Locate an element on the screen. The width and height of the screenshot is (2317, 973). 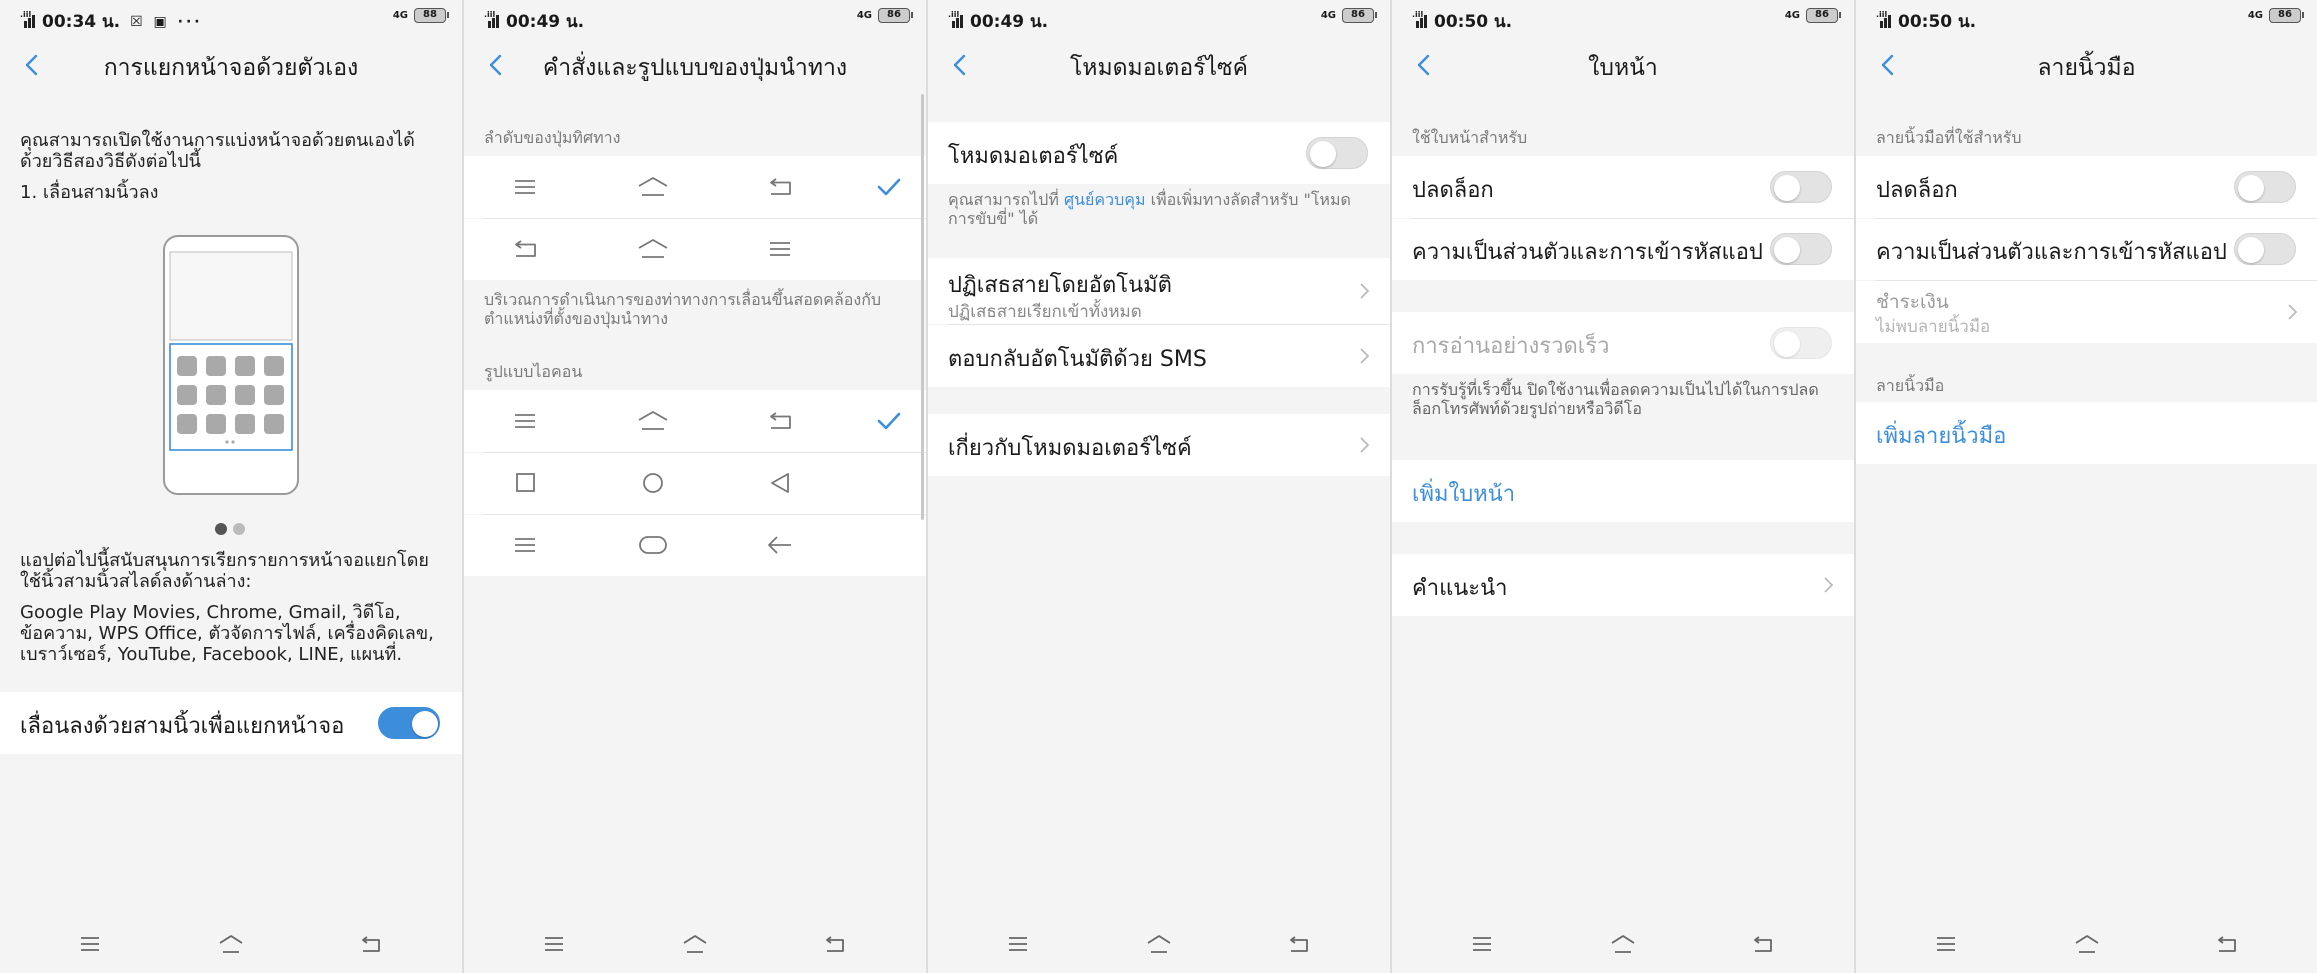
pill-icon is located at coordinates (653, 545).